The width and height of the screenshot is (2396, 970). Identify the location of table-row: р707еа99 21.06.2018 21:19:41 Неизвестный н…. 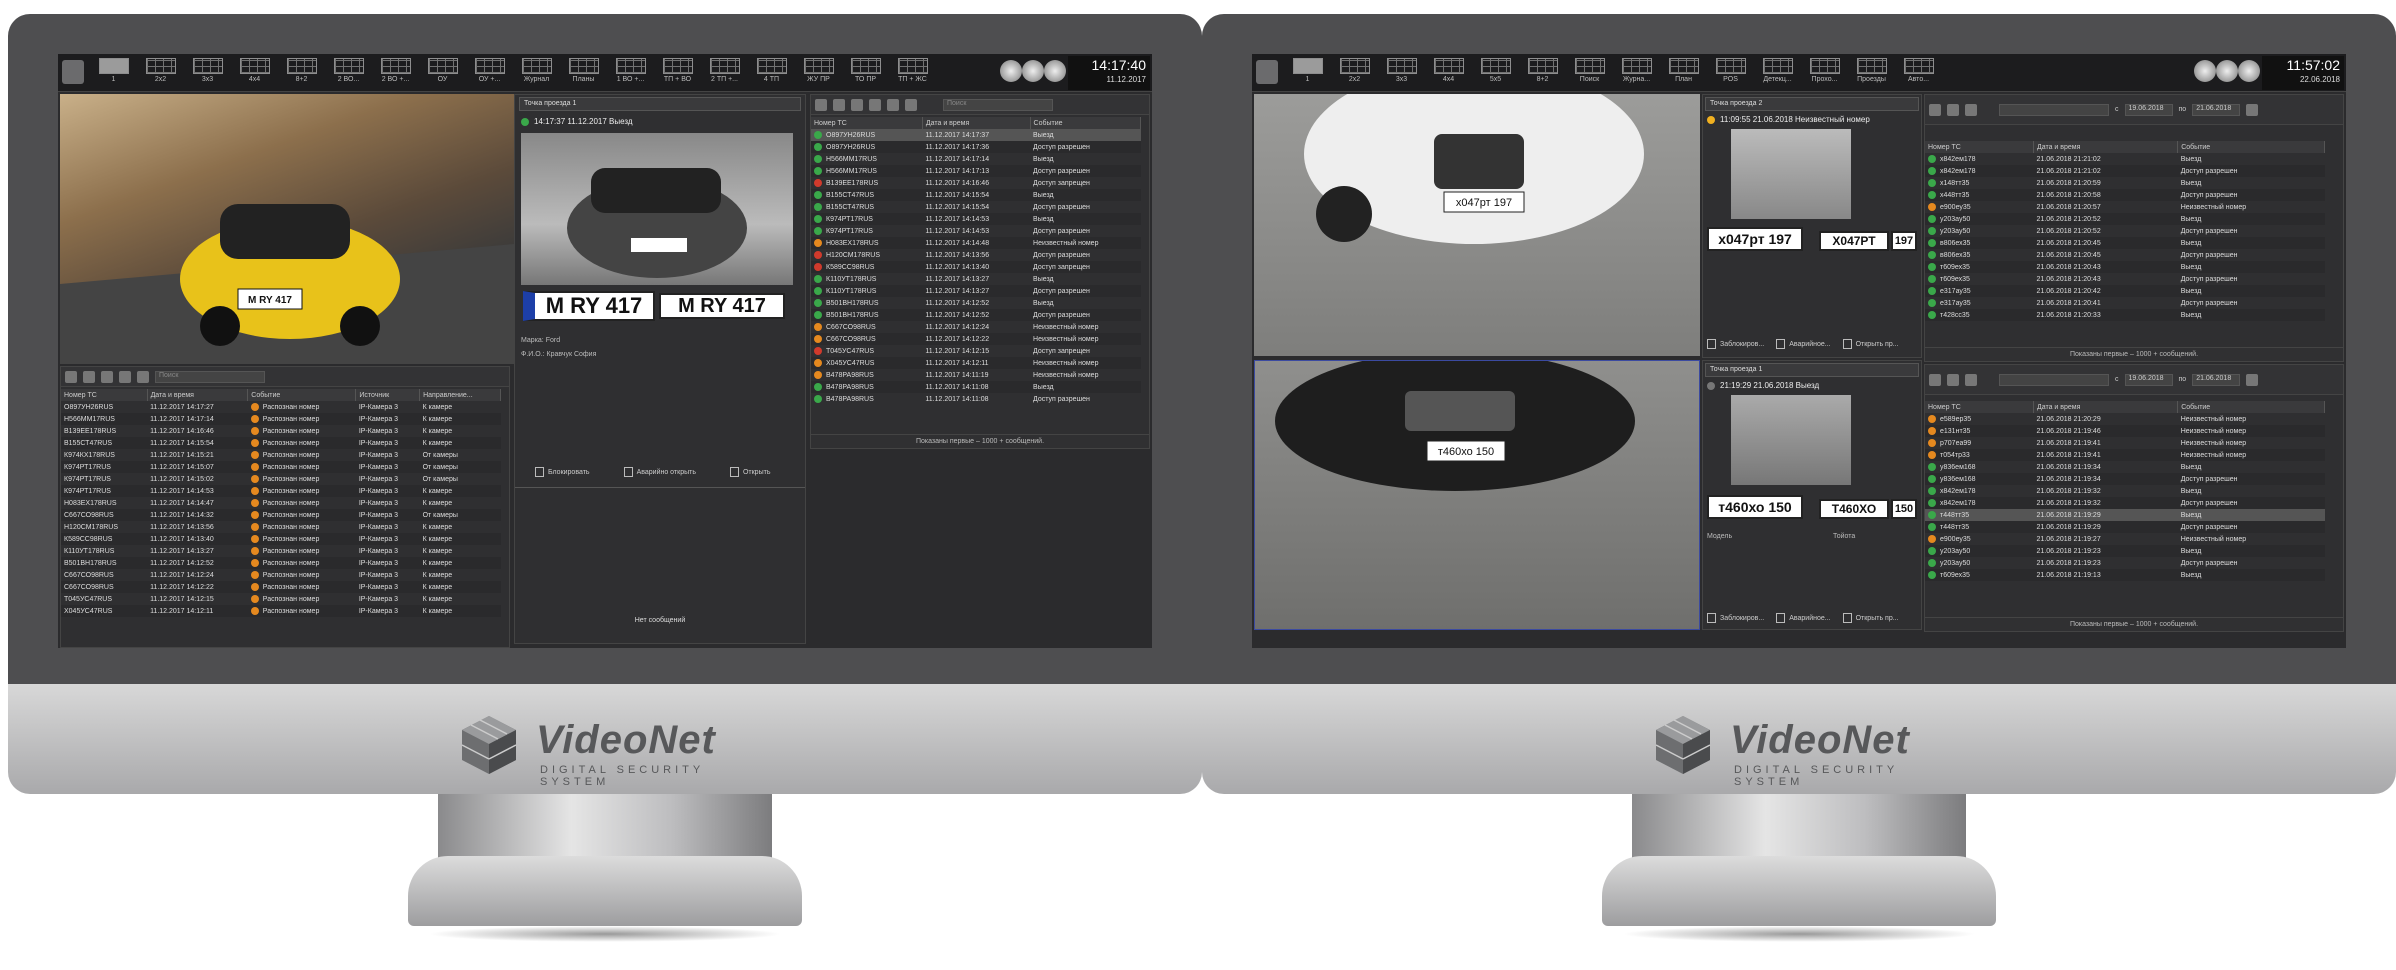
(2125, 443).